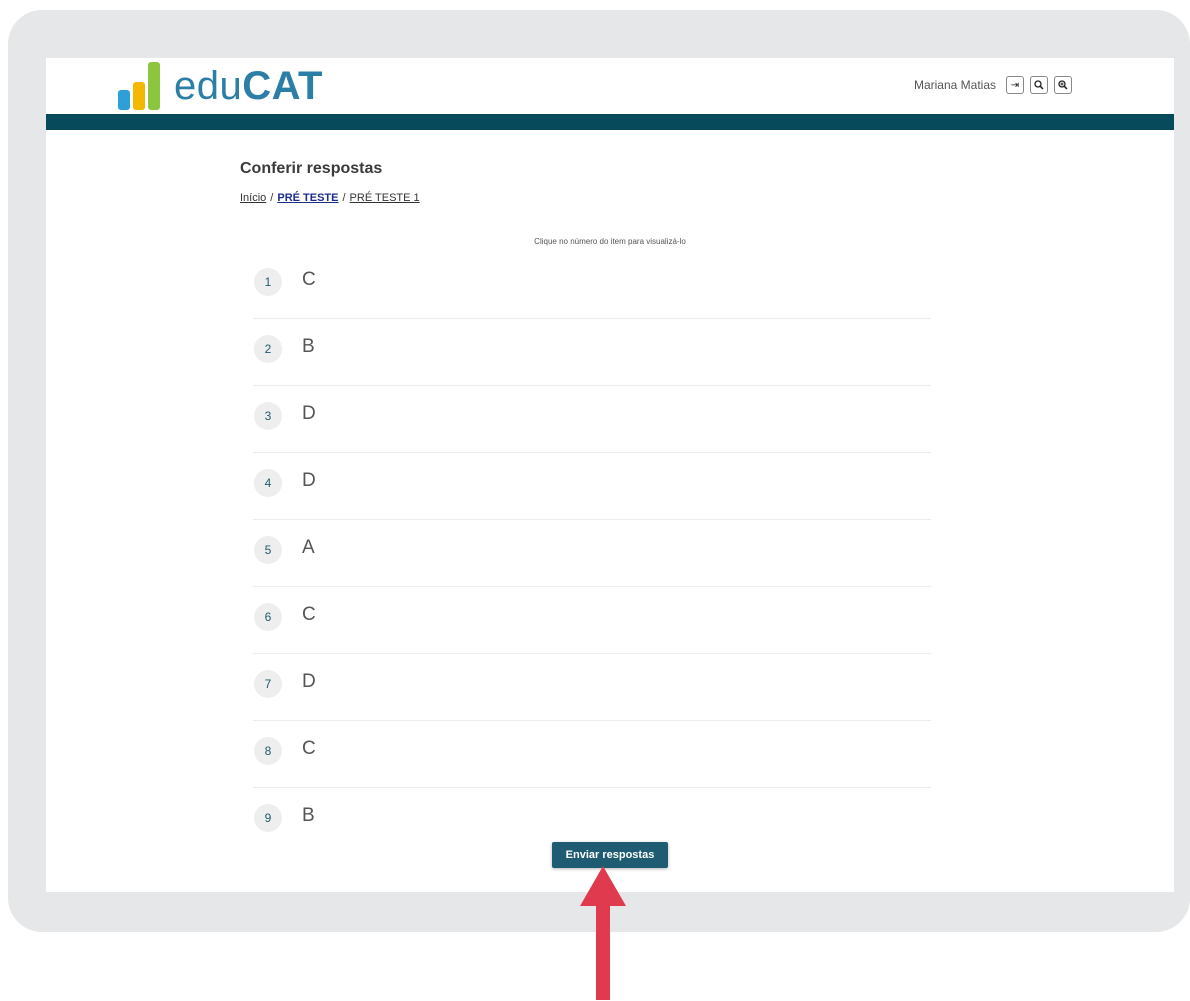 This screenshot has height=1001, width=1190. What do you see at coordinates (385, 198) in the screenshot?
I see `breadcrumb-pre-teste-1: PRÉ TESTE 1` at bounding box center [385, 198].